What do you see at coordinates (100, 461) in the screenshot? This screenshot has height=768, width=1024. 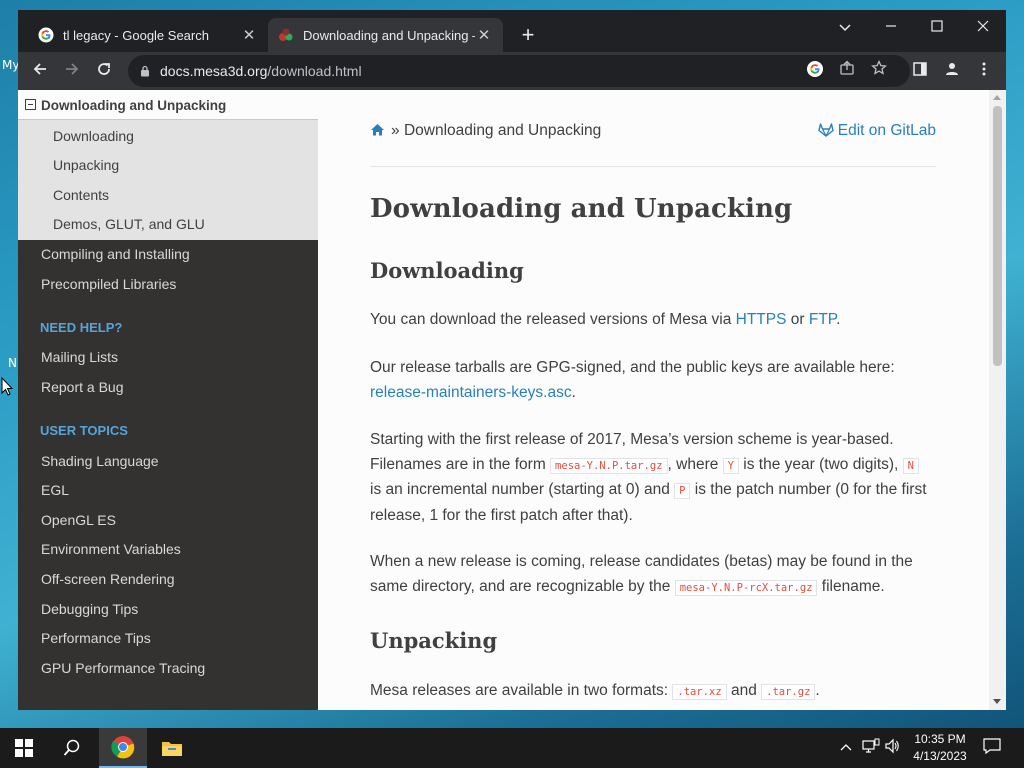 I see `sidebar-item-shading-language: Shading Language` at bounding box center [100, 461].